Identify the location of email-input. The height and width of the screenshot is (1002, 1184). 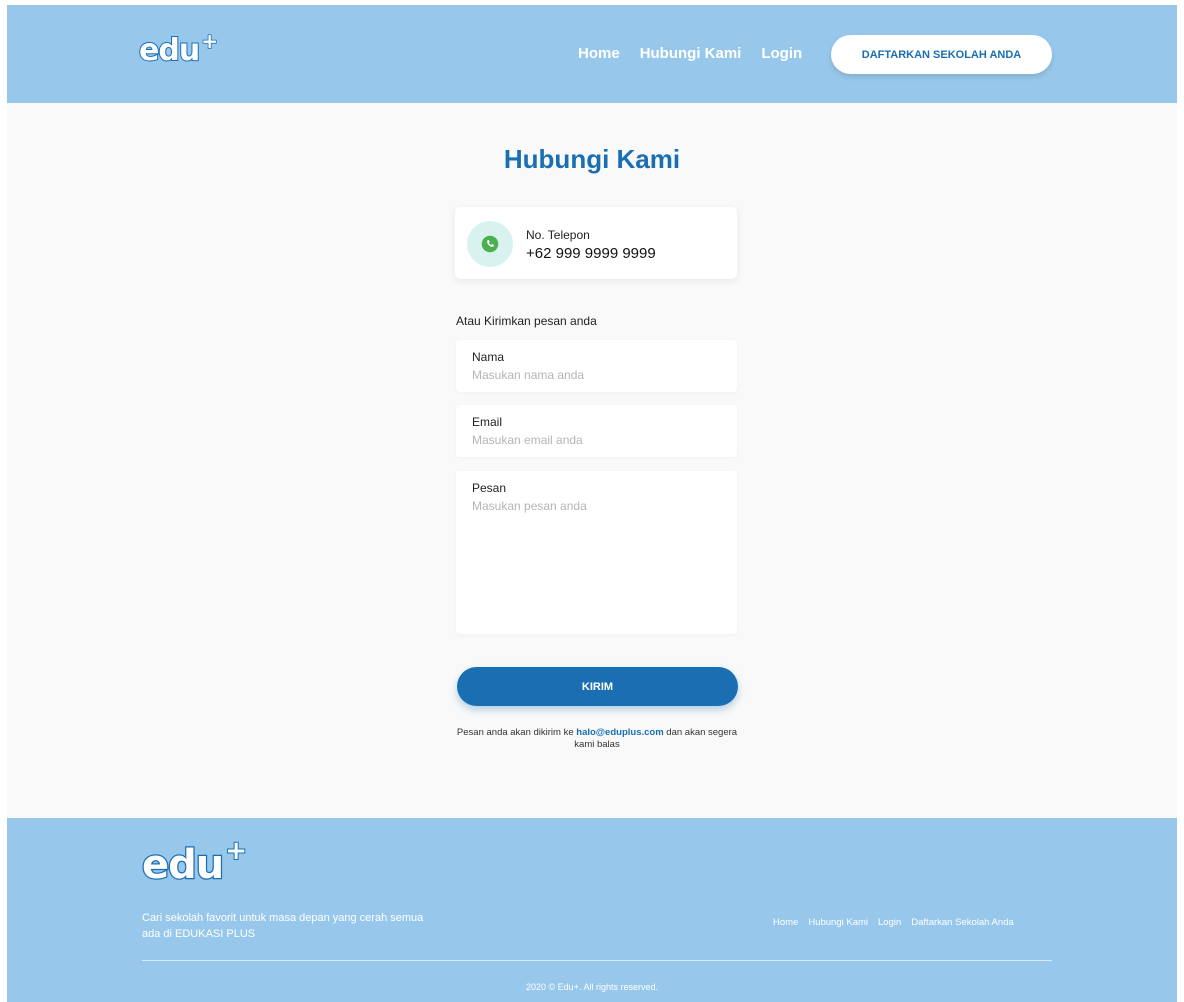
(597, 440).